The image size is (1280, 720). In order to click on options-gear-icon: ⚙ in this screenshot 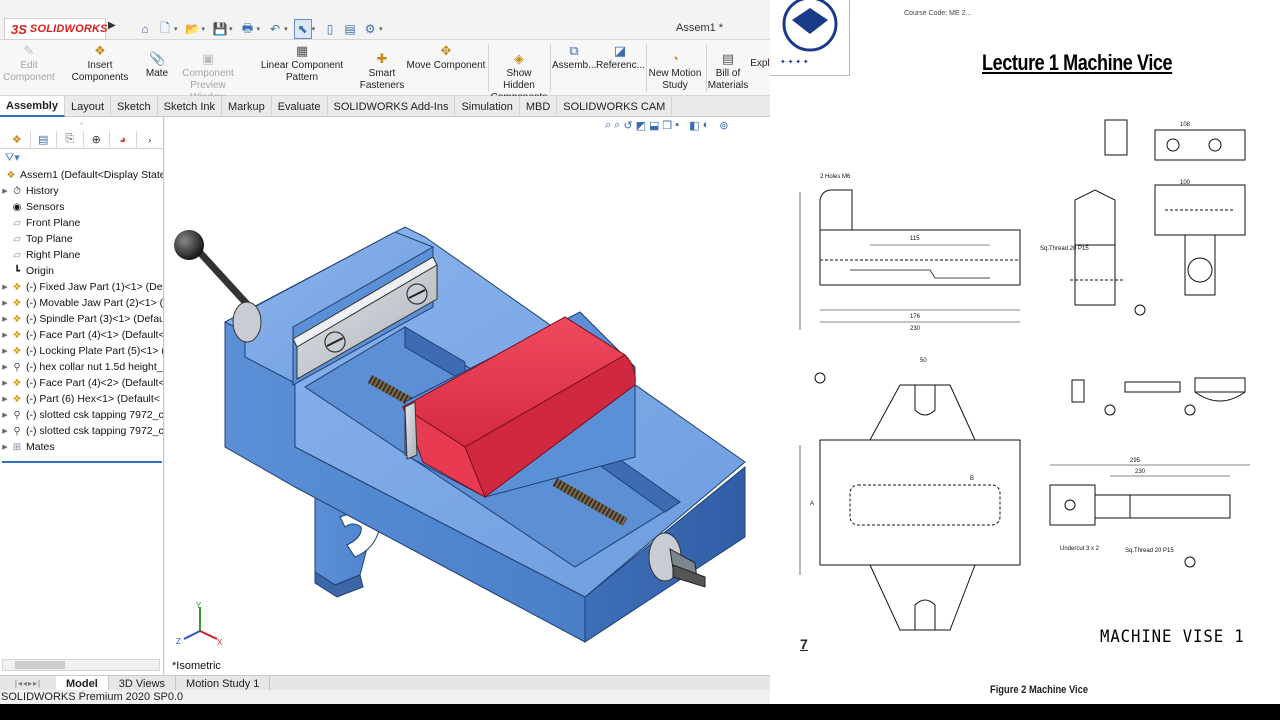, I will do `click(370, 29)`.